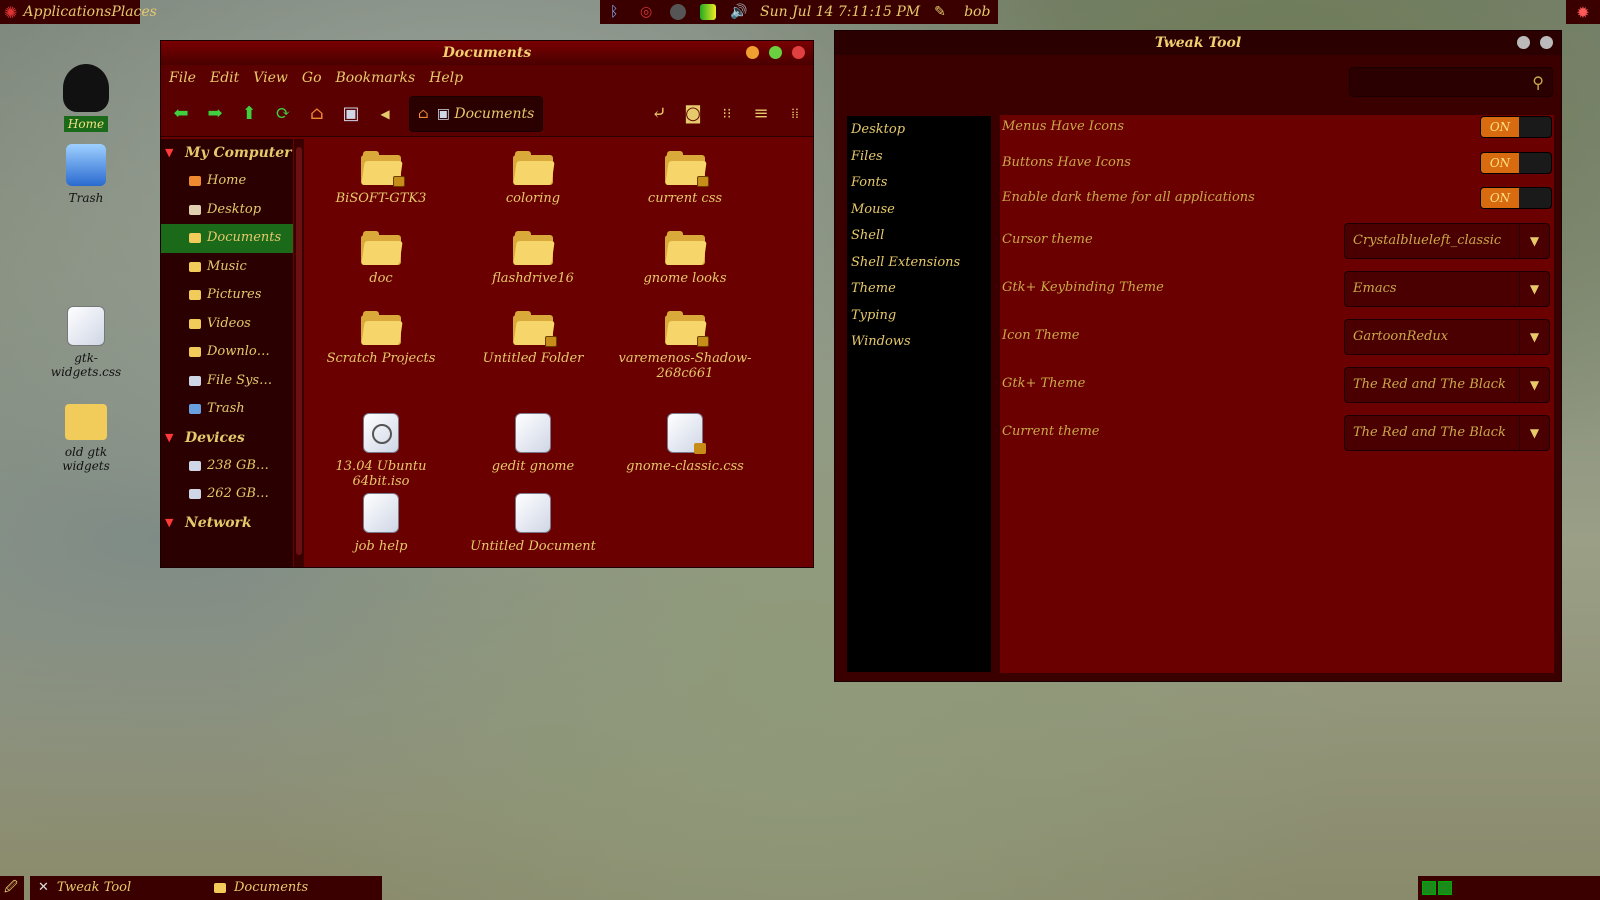 Image resolution: width=1600 pixels, height=900 pixels. What do you see at coordinates (738, 12) in the screenshot?
I see `volume-icon: 🔊` at bounding box center [738, 12].